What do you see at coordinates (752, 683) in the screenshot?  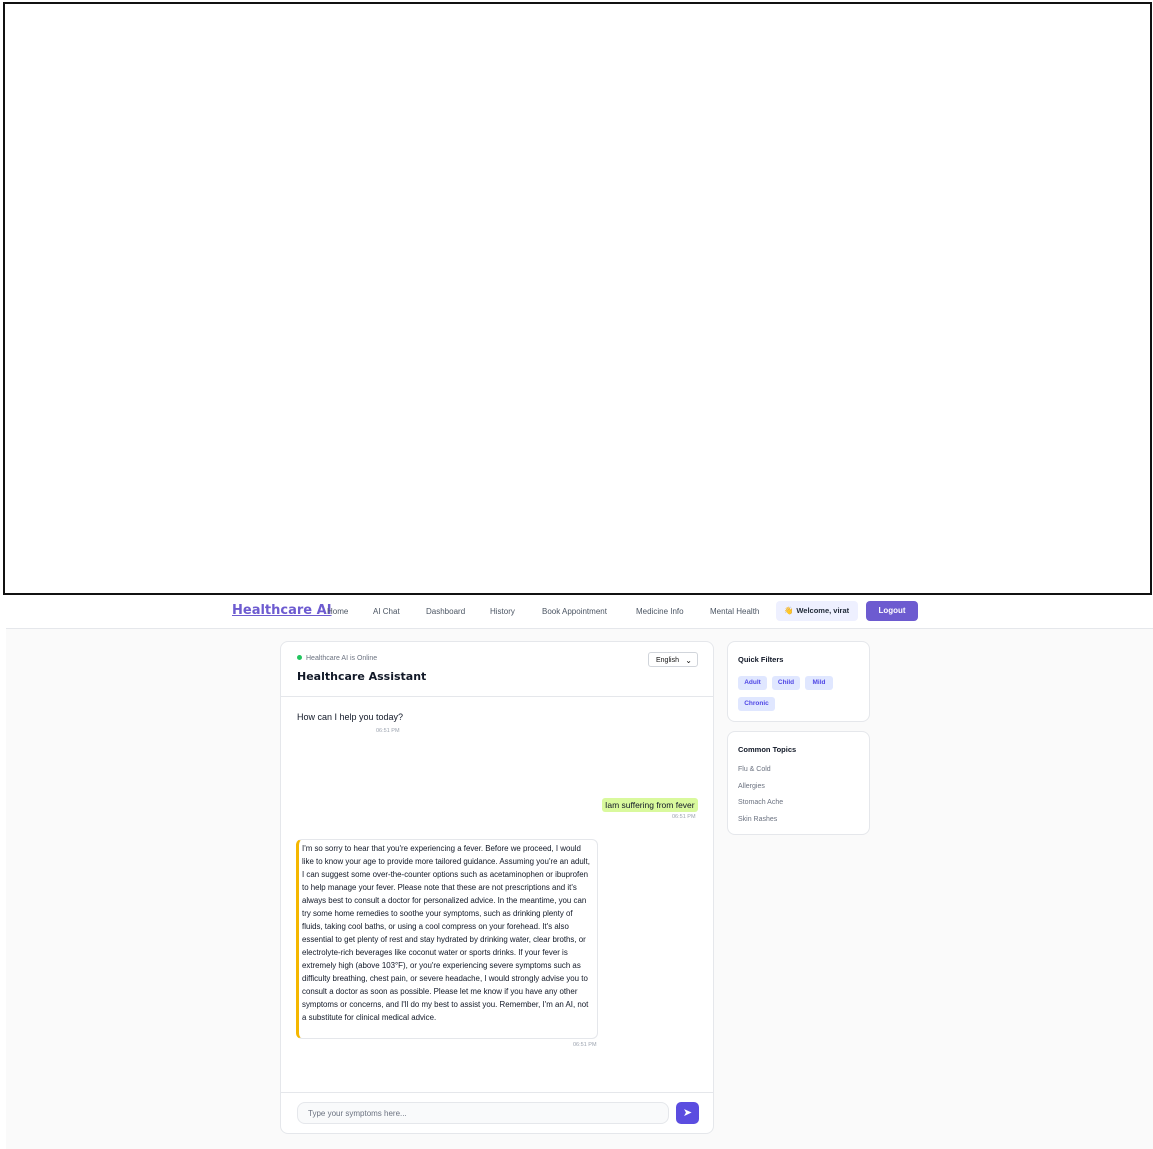 I see `filter-chip-adult: Adult` at bounding box center [752, 683].